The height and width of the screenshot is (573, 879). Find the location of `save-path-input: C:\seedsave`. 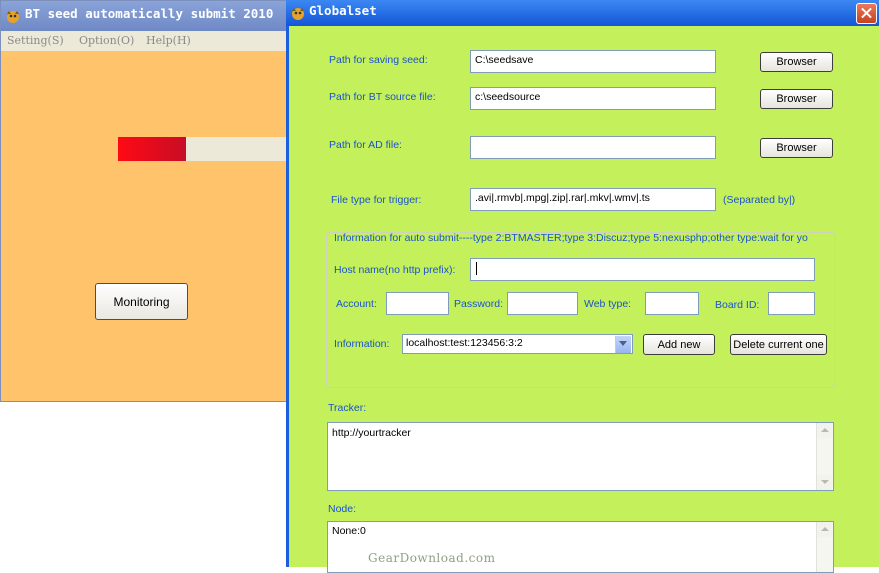

save-path-input: C:\seedsave is located at coordinates (593, 61).